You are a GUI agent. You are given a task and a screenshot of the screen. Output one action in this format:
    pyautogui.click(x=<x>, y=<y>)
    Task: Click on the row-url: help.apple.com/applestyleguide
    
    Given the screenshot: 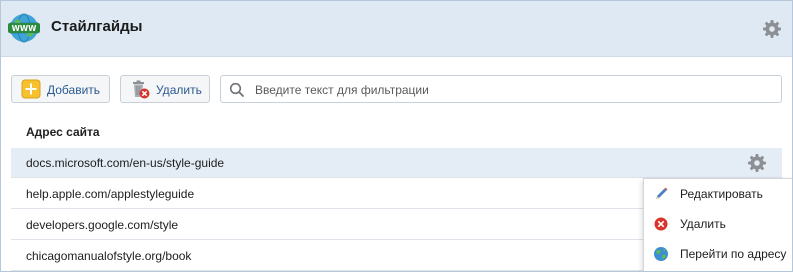 What is the action you would take?
    pyautogui.click(x=110, y=194)
    